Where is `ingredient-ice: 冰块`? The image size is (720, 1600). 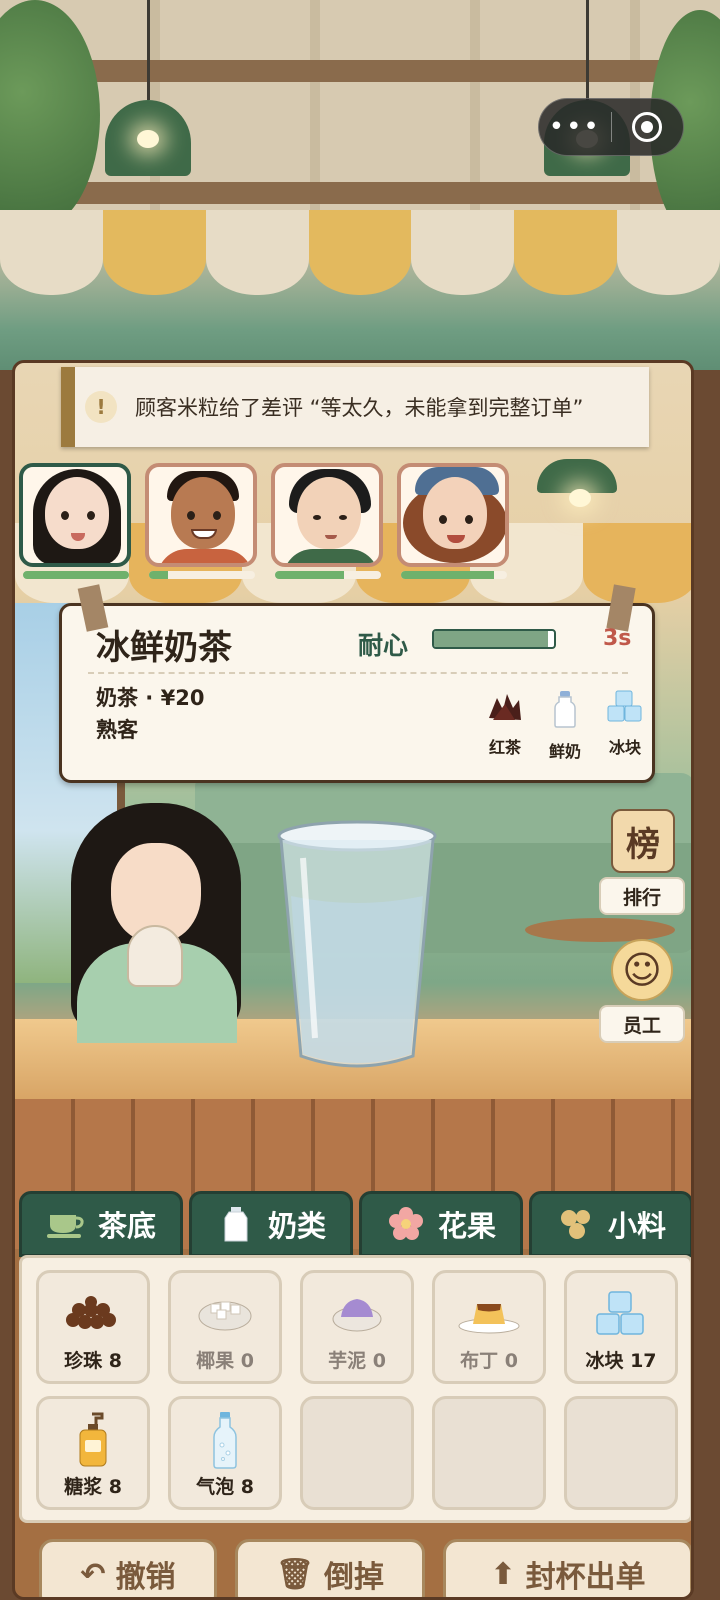
ingredient-ice: 冰块 is located at coordinates (625, 724).